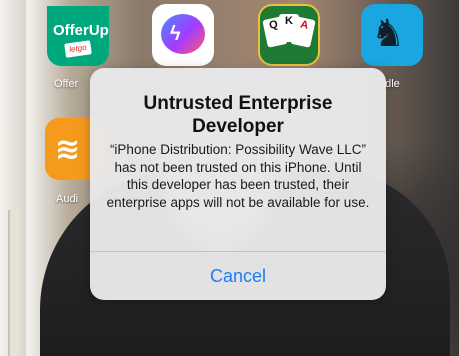 Image resolution: width=459 pixels, height=356 pixels. What do you see at coordinates (238, 115) in the screenshot?
I see `alert-title: Untrusted Enterprise Developer` at bounding box center [238, 115].